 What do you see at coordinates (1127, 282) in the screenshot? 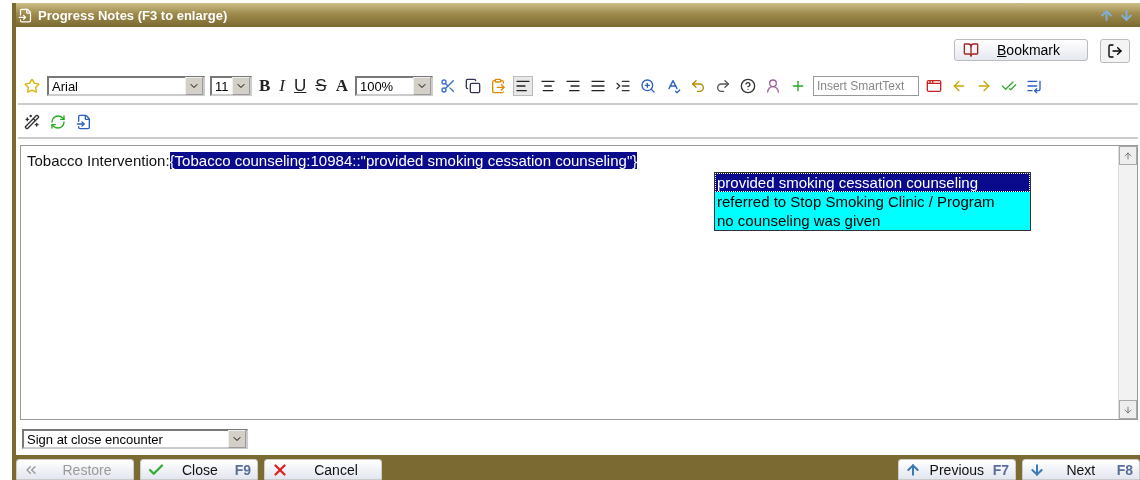
I see `scrollbar` at bounding box center [1127, 282].